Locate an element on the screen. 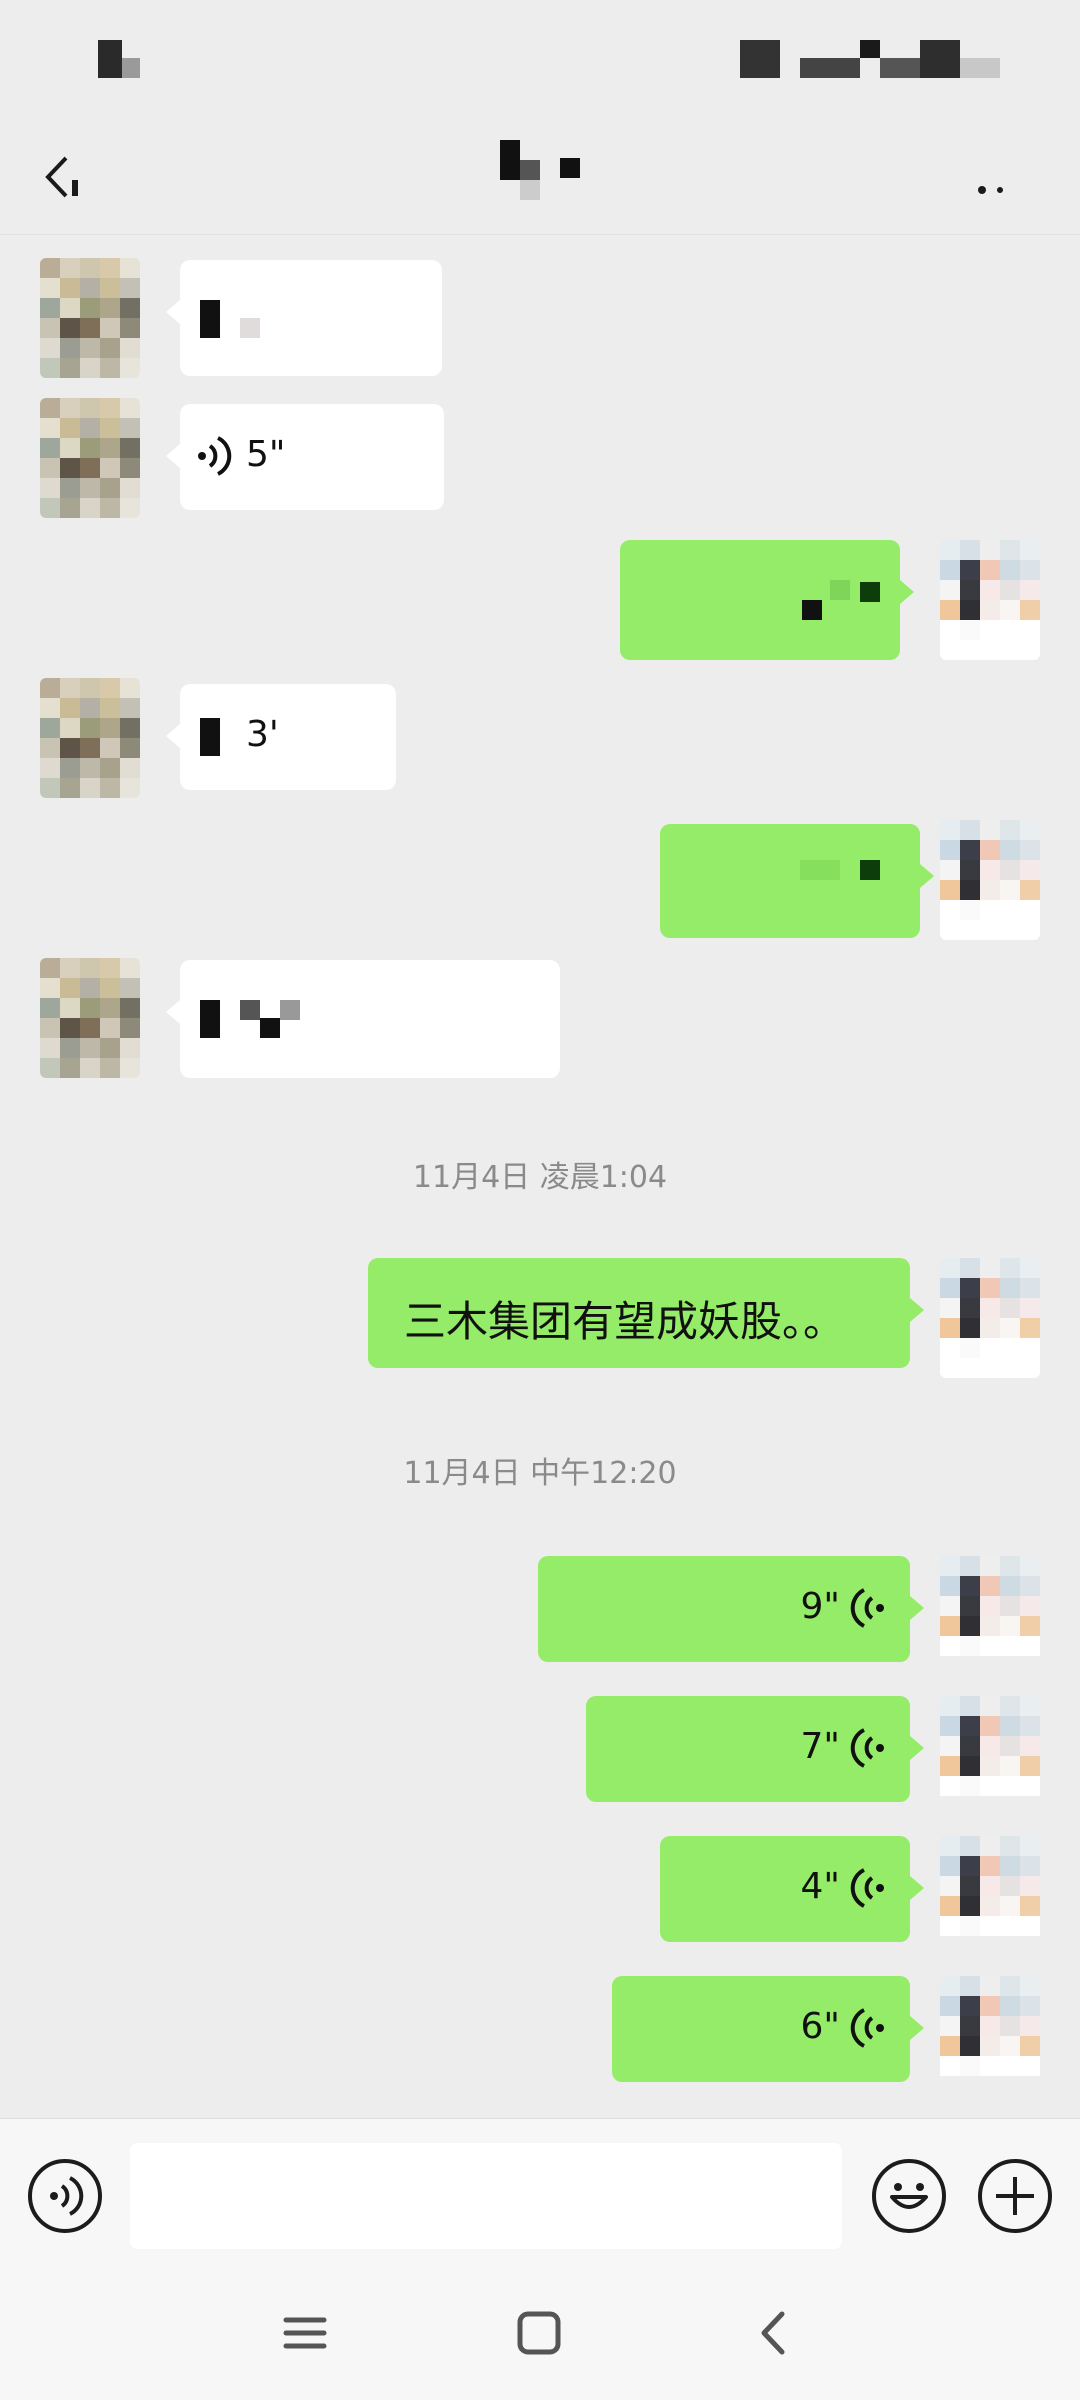 This screenshot has height=2400, width=1080. input-bar is located at coordinates (540, 2193).